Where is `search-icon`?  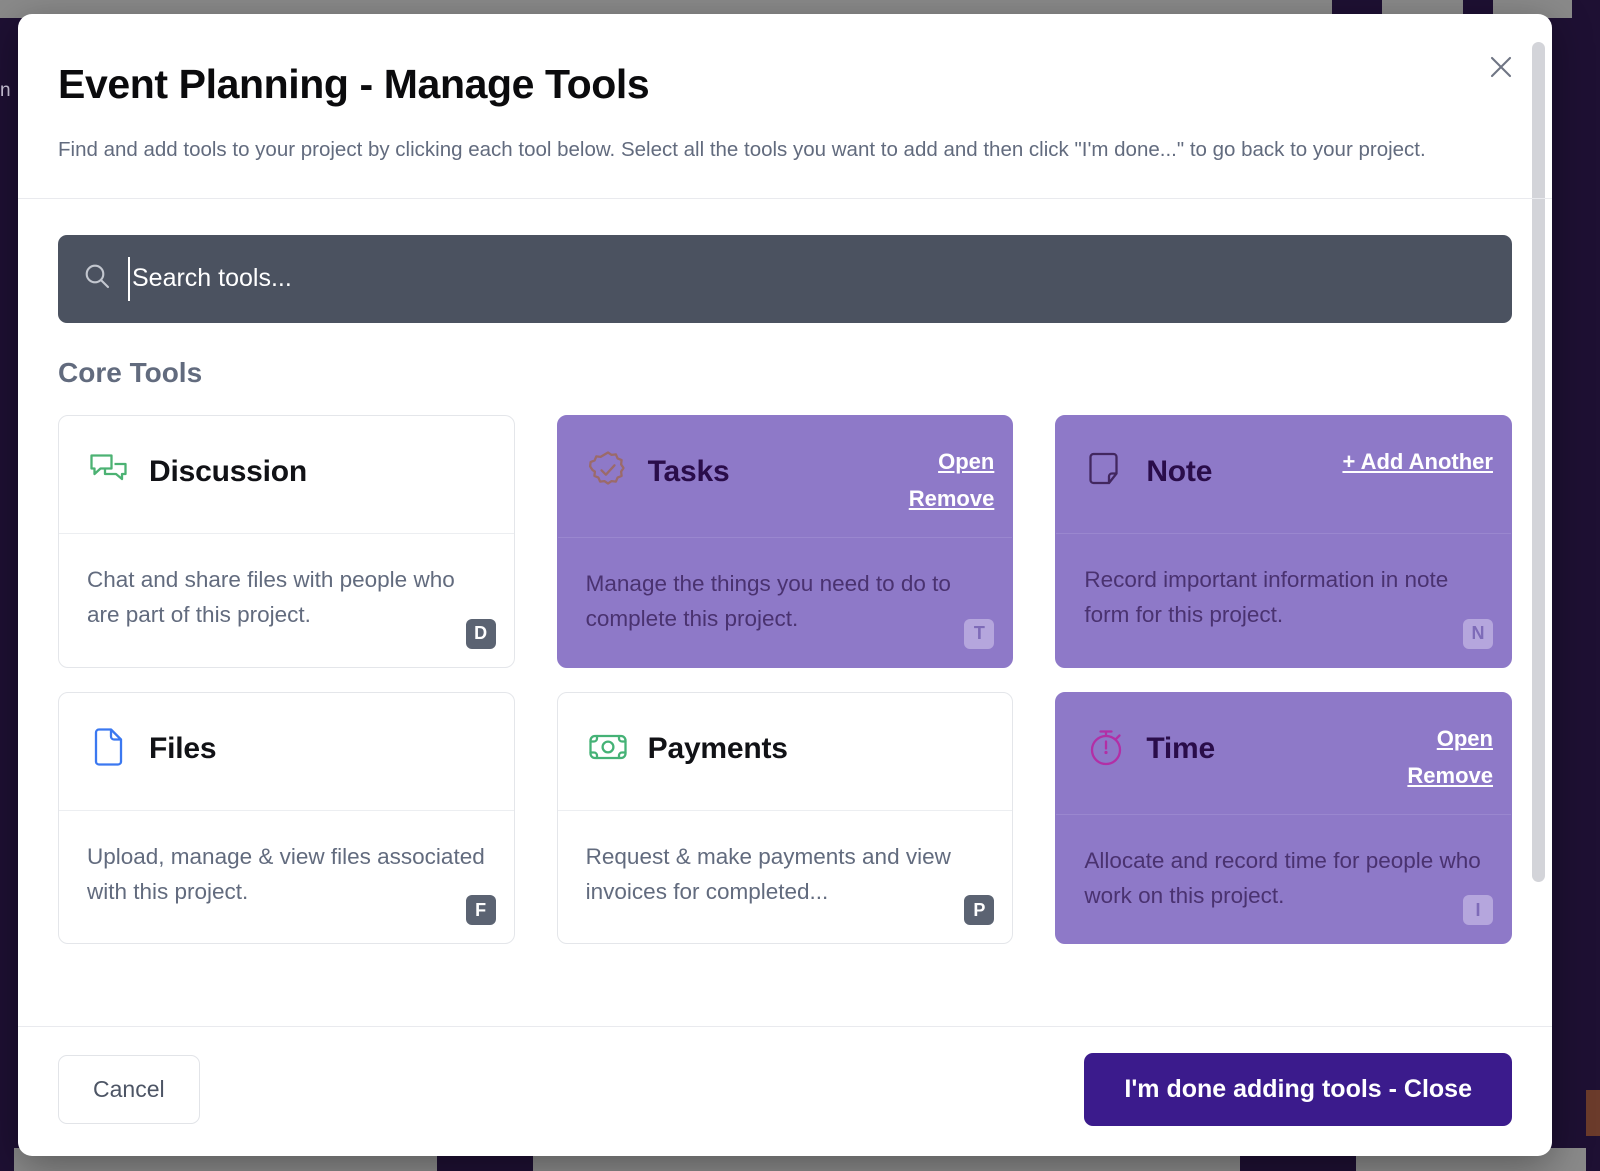
search-icon is located at coordinates (97, 278).